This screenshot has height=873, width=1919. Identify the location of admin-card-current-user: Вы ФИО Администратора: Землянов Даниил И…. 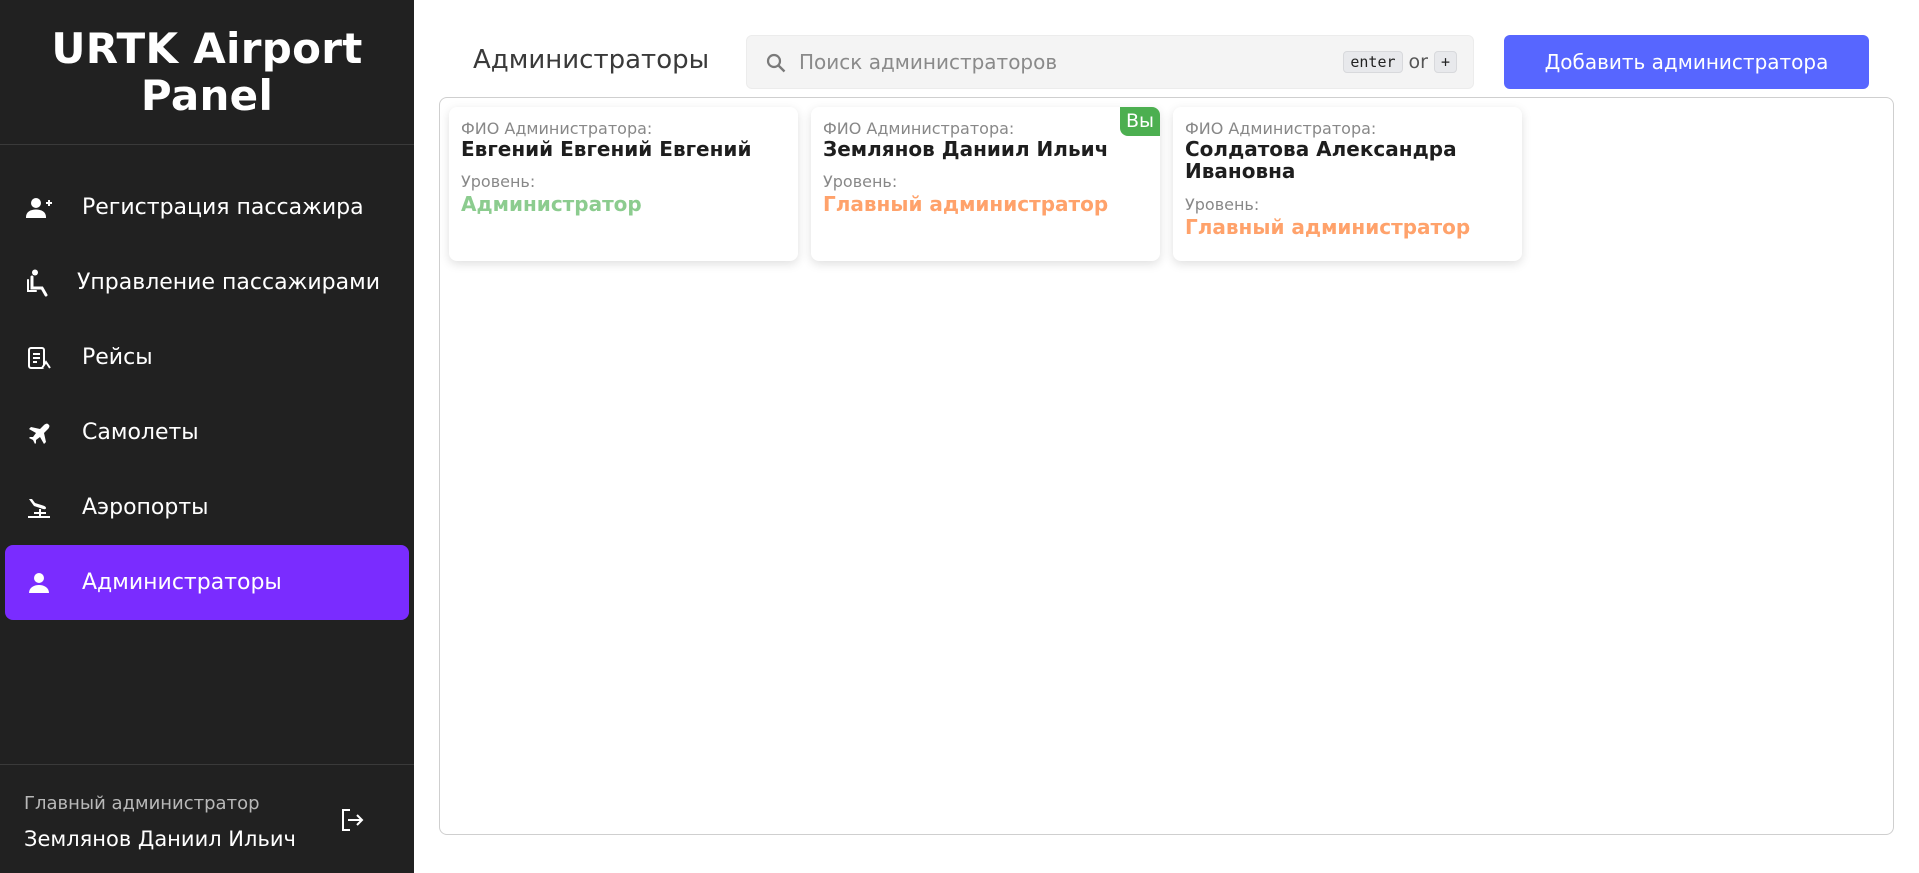
(985, 184).